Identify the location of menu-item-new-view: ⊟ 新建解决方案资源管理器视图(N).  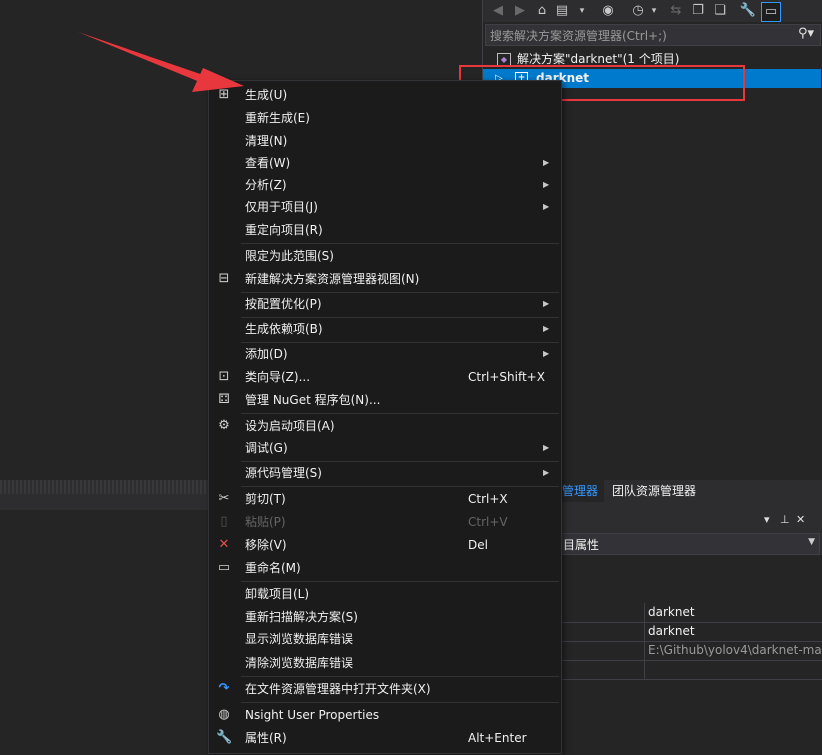
(385, 279).